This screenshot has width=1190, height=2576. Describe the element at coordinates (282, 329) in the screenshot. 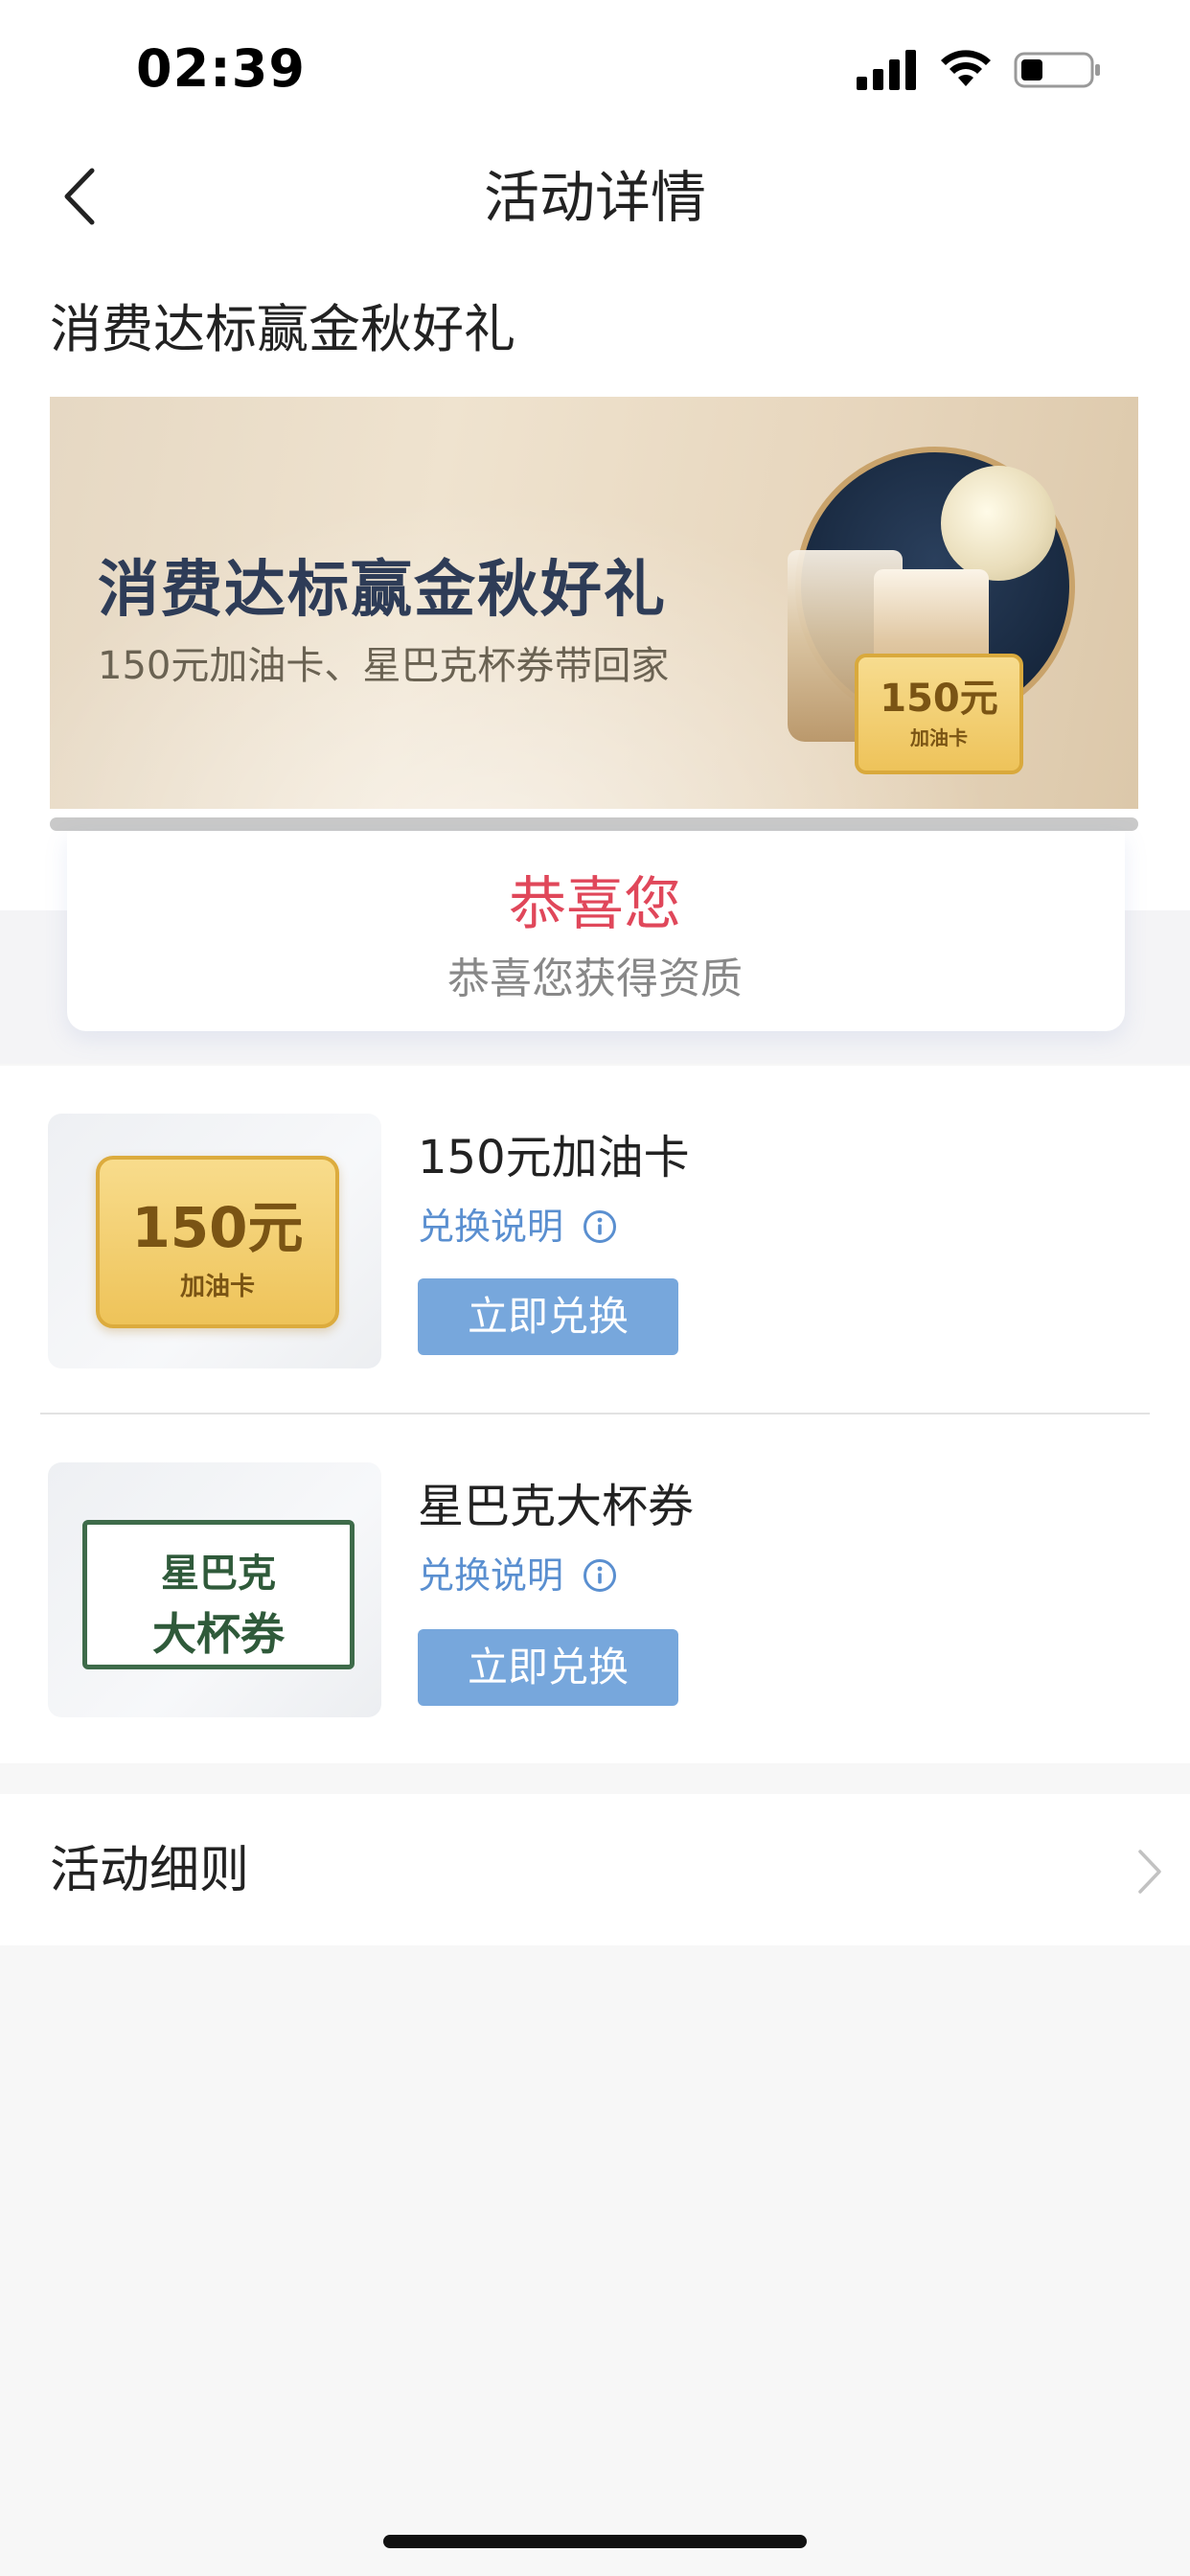

I see `activity-title: 消费达标赢金秋好礼` at that location.